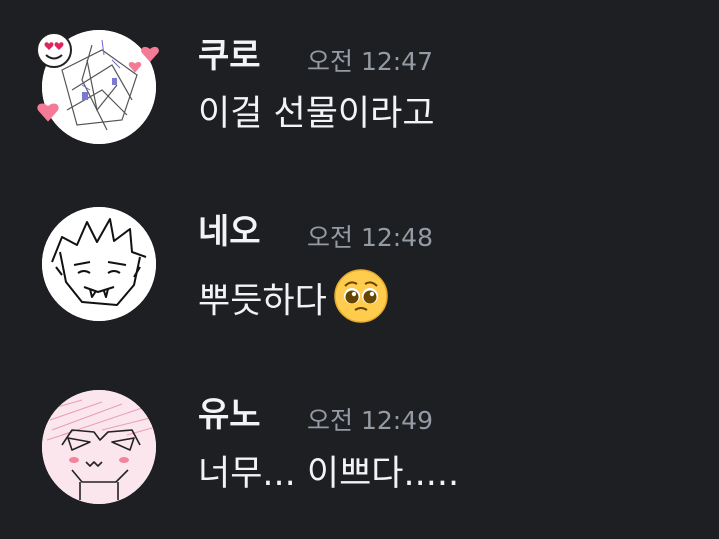  What do you see at coordinates (229, 415) in the screenshot?
I see `username: 유노` at bounding box center [229, 415].